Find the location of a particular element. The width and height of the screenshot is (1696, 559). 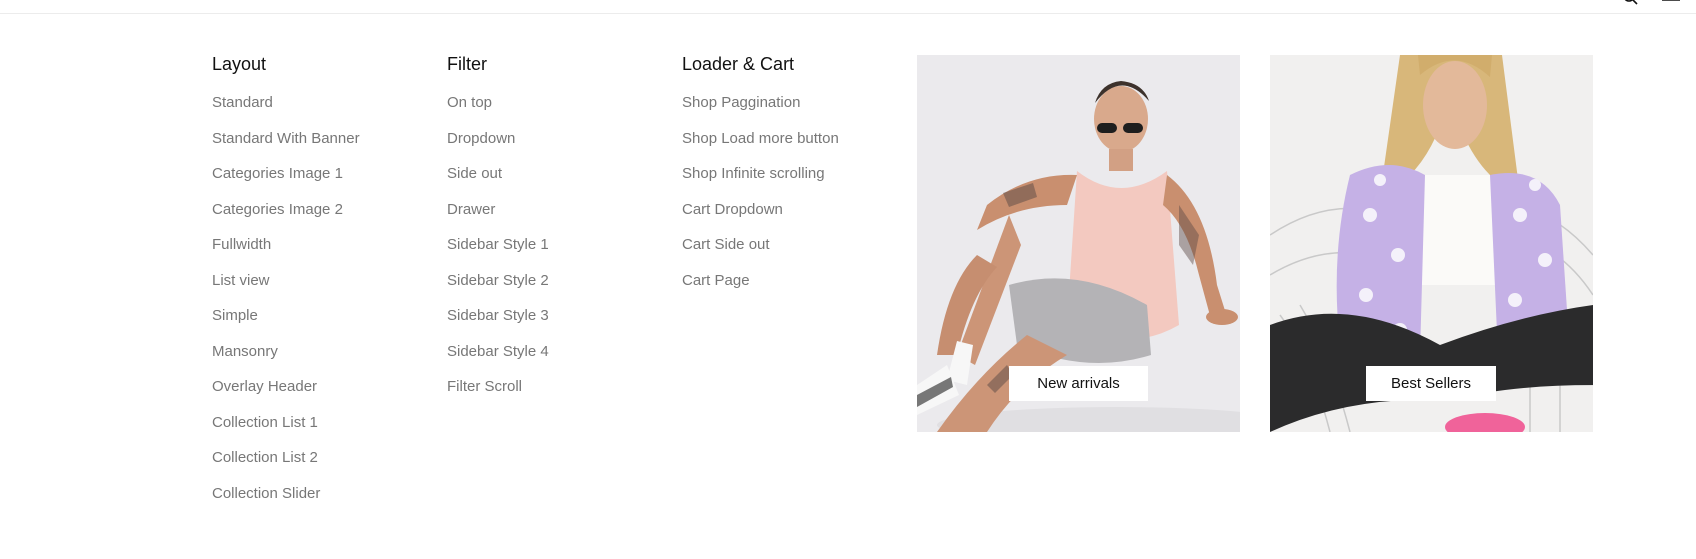

menu-link-shop-infinite-scrolling: Shop Infinite scrolling is located at coordinates (787, 174).